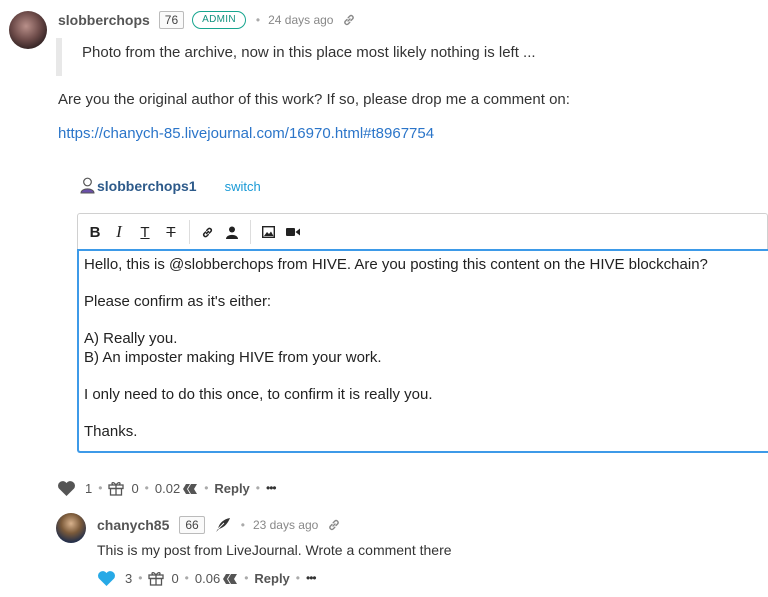 This screenshot has width=768, height=597. Describe the element at coordinates (178, 301) in the screenshot. I see `editor-line: Please confirm as it's either:` at that location.